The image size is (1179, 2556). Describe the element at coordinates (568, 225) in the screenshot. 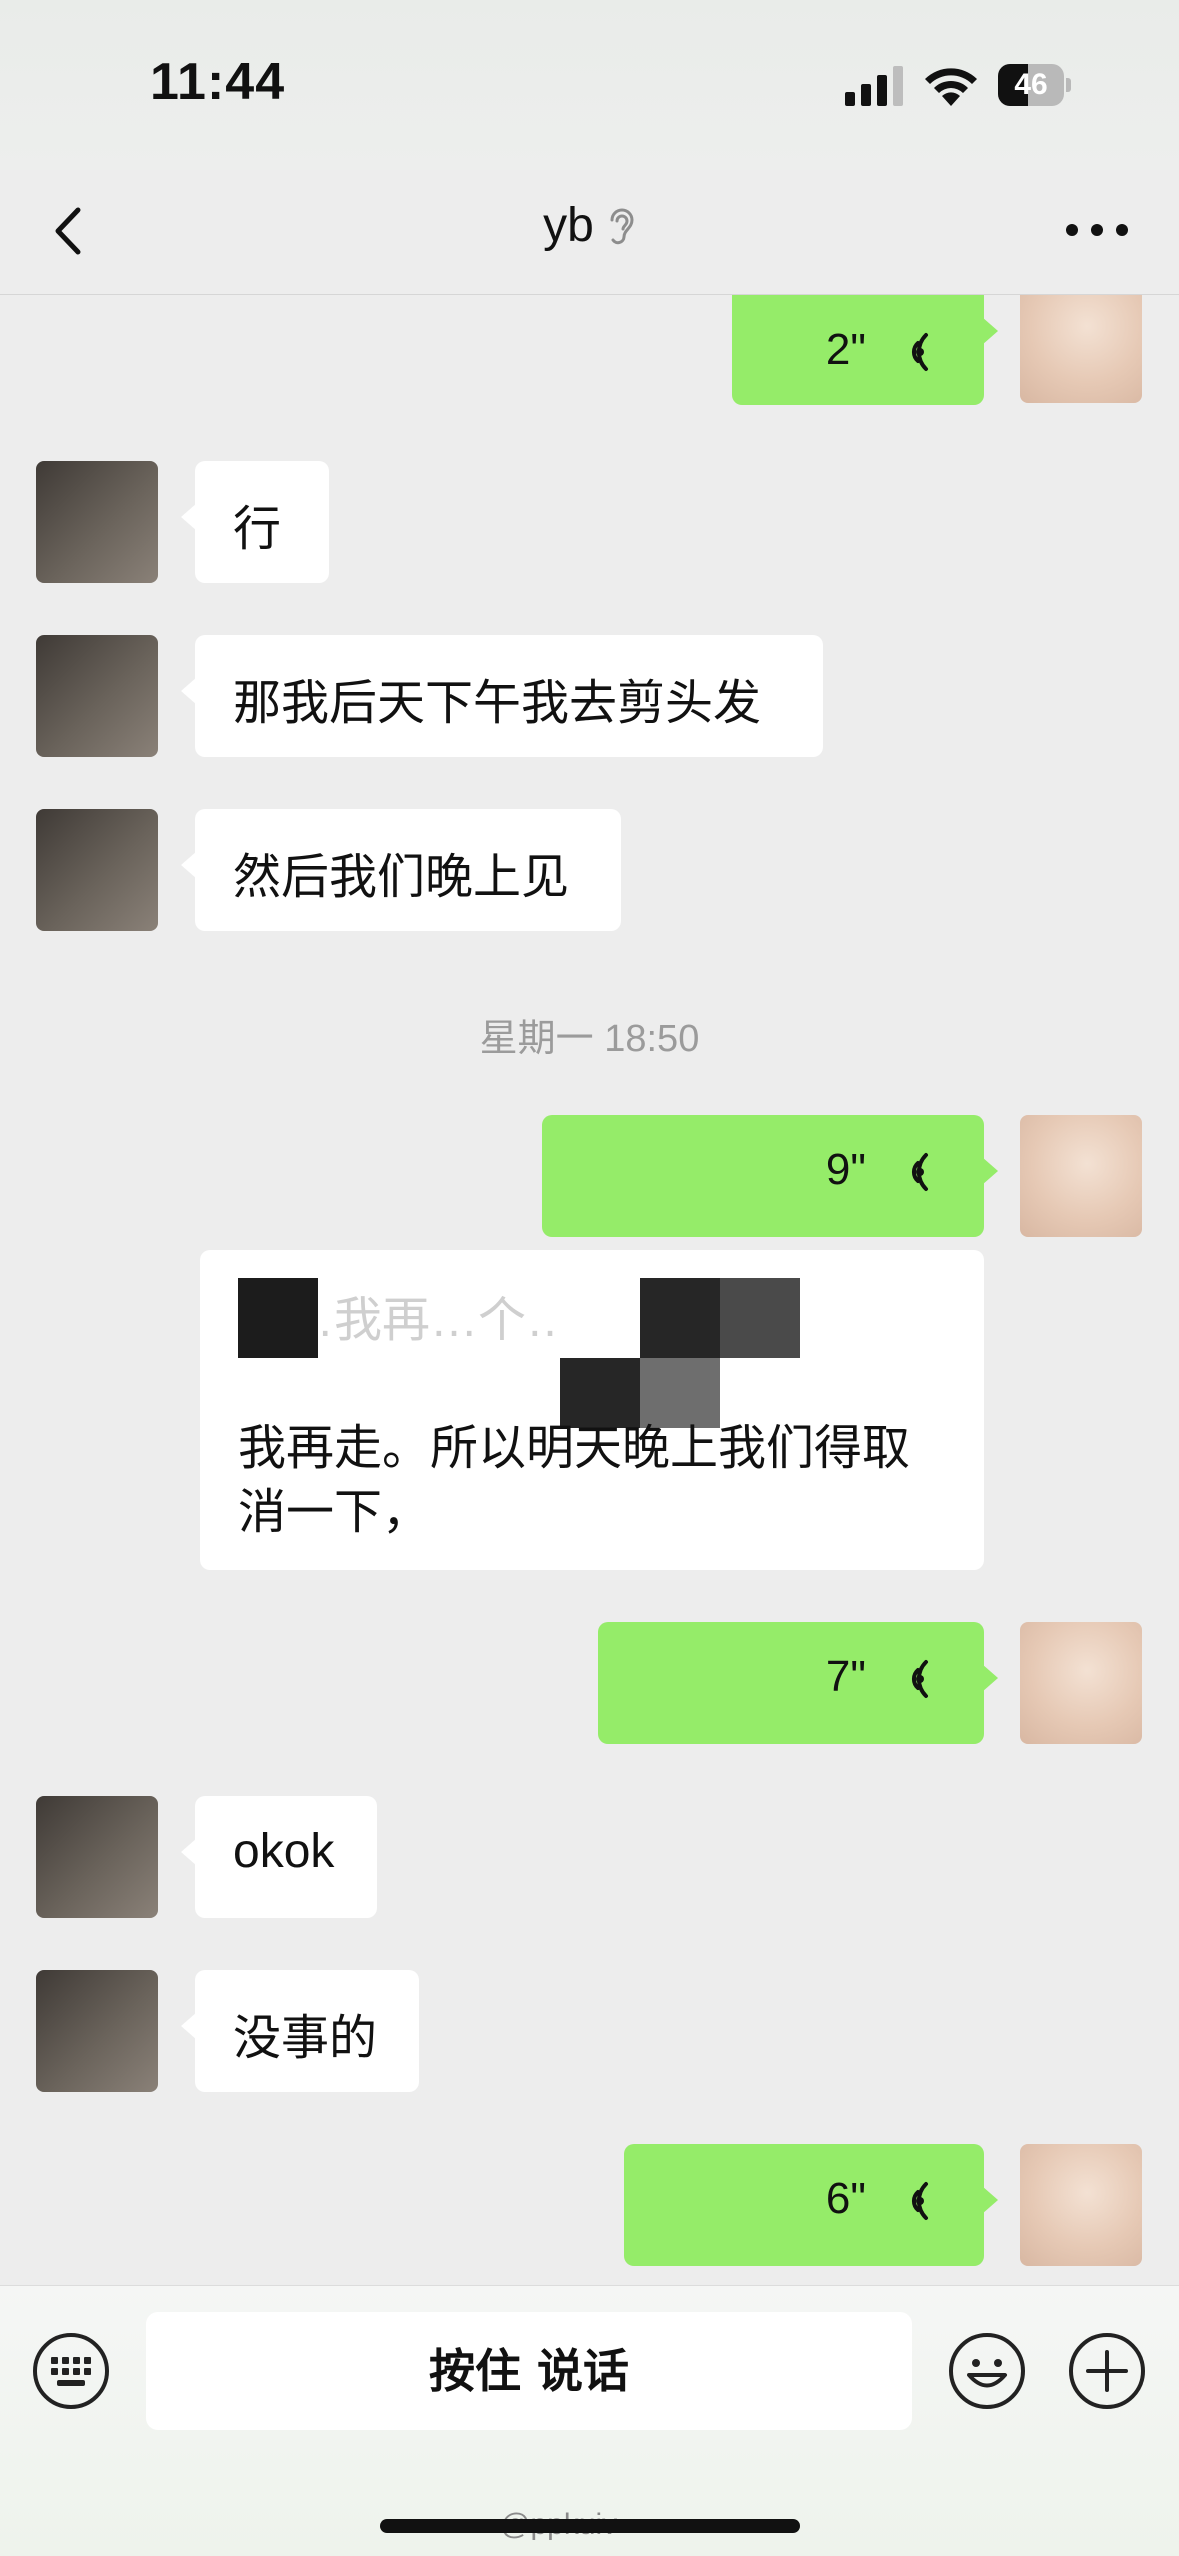

I see `contact-name: yb` at that location.